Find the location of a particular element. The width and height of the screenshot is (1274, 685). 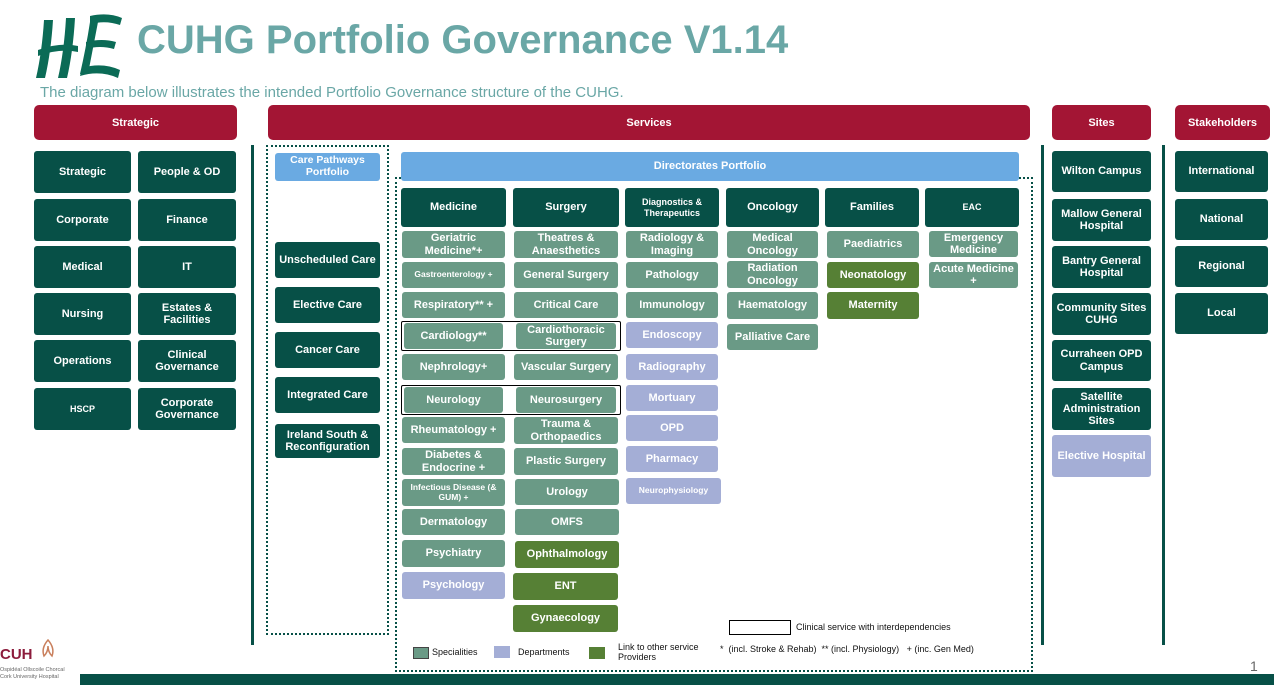

site-item: Community Sites CUHG is located at coordinates (1101, 314).